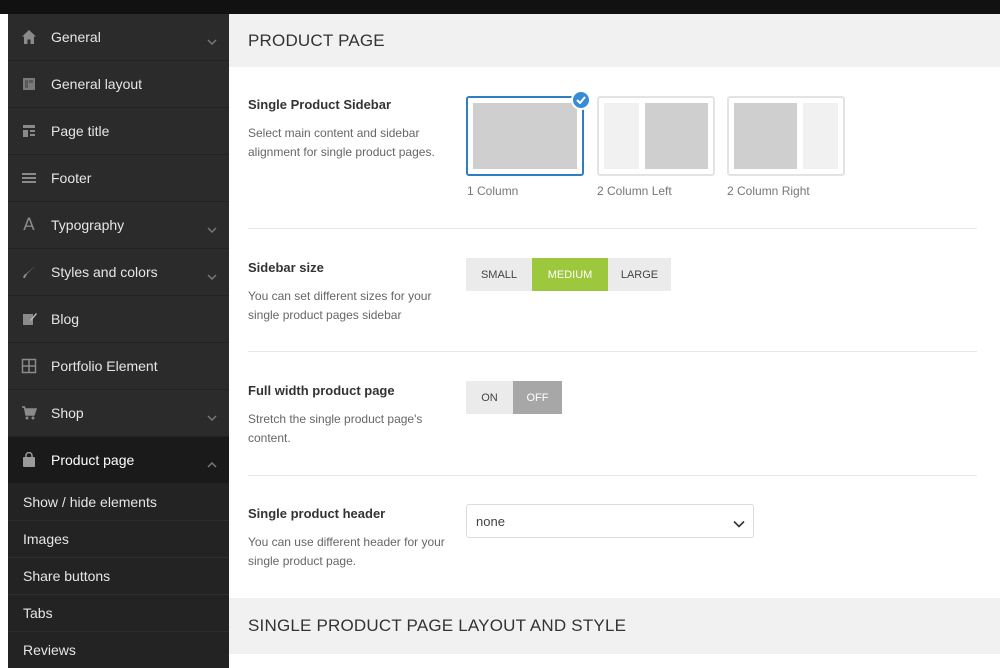 The image size is (1000, 668). I want to click on sidebar-item-label: Footer, so click(71, 178).